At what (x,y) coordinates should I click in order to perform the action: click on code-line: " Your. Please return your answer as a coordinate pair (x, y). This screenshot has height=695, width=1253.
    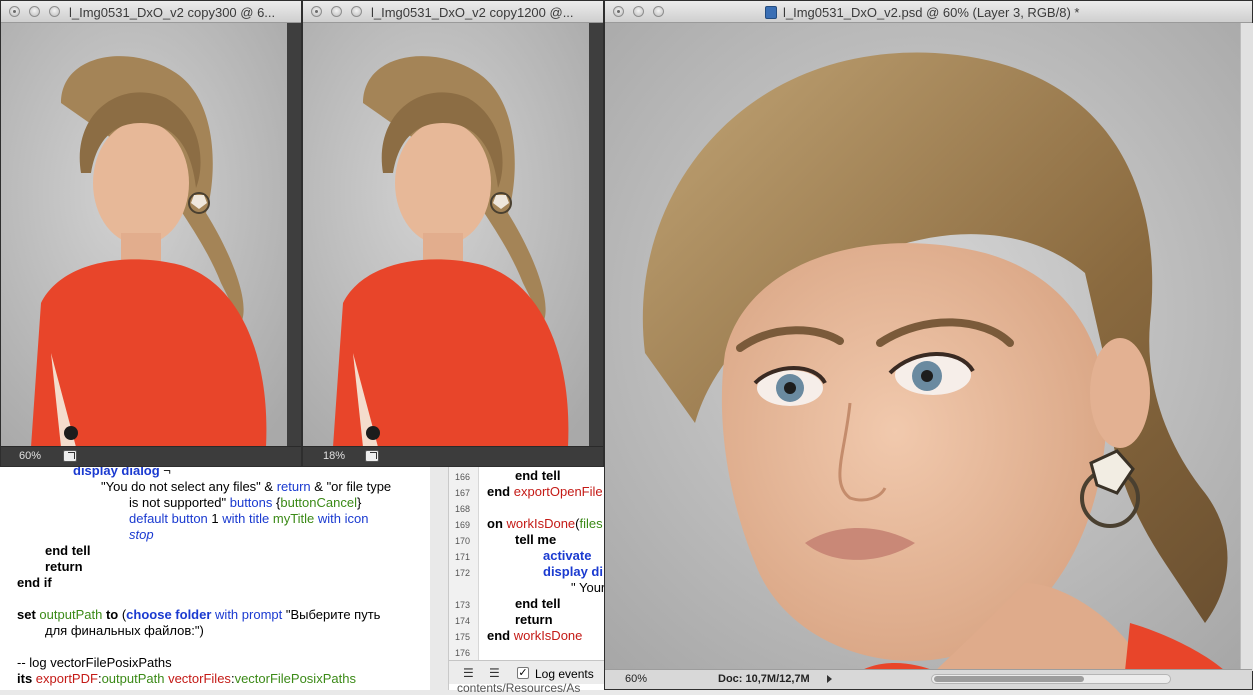
    Looking at the image, I should click on (588, 588).